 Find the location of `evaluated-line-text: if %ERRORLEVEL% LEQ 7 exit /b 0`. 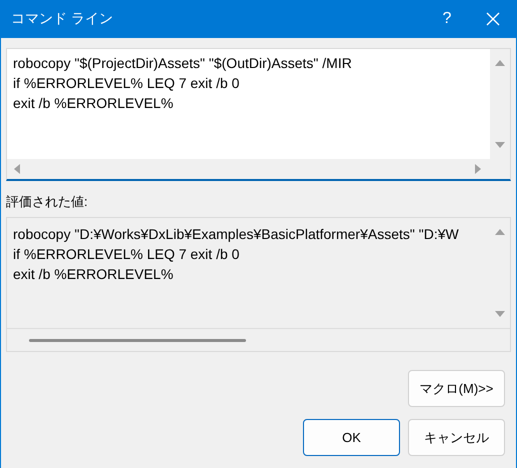

evaluated-line-text: if %ERRORLEVEL% LEQ 7 exit /b 0 is located at coordinates (126, 254).